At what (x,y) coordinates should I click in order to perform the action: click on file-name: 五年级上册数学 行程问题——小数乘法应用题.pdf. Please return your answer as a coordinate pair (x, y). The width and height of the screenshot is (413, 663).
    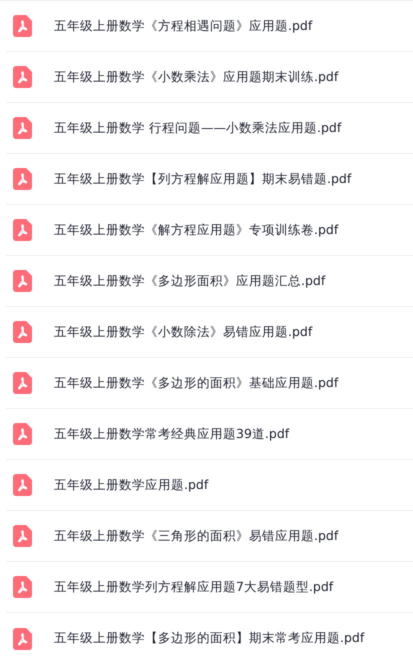
    Looking at the image, I should click on (198, 128).